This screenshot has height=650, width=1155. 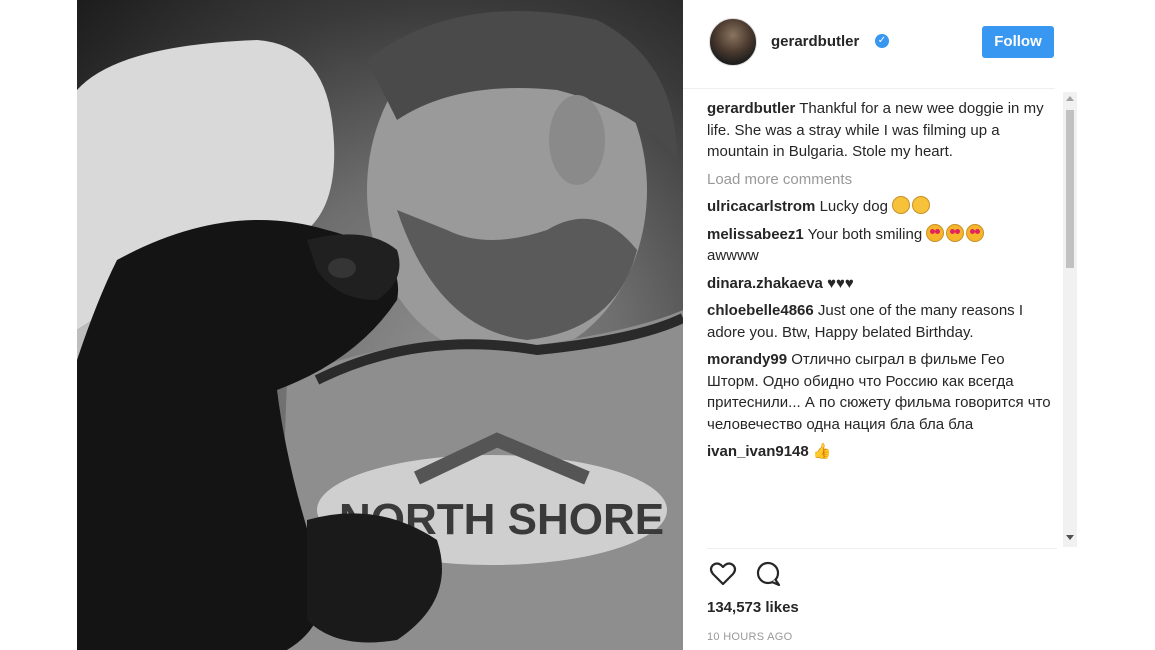 What do you see at coordinates (747, 359) in the screenshot?
I see `comment-username: morandy99` at bounding box center [747, 359].